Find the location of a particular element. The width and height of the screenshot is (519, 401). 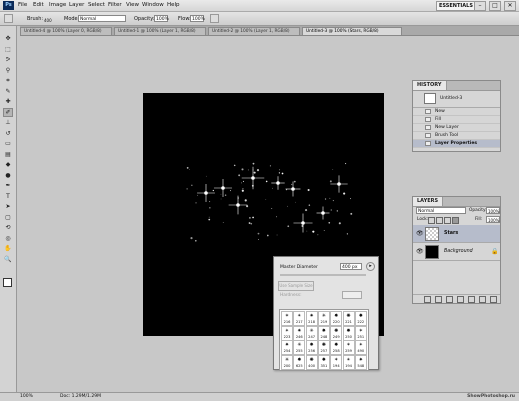

brush-tip: ✸ 248 is located at coordinates (323, 333).